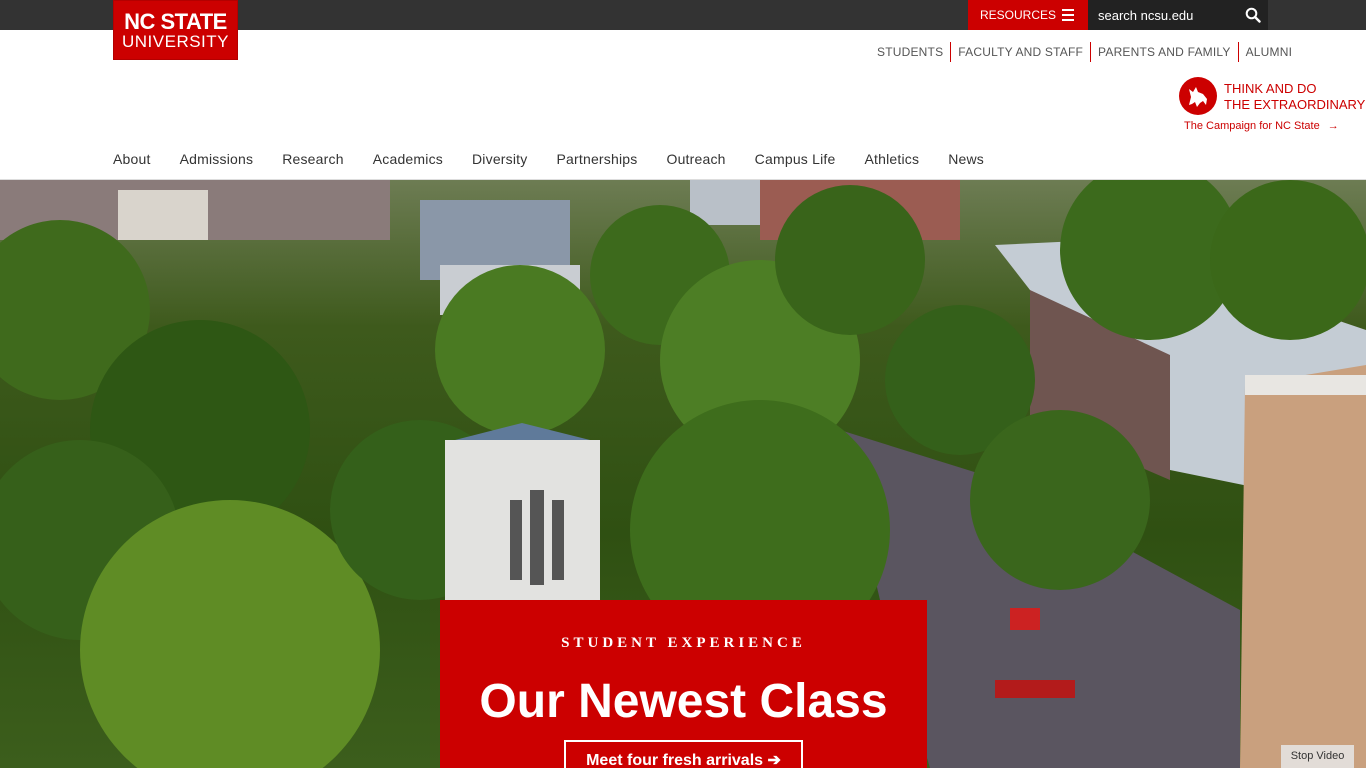  What do you see at coordinates (1317, 756) in the screenshot?
I see `stop-video-button: Stop Video` at bounding box center [1317, 756].